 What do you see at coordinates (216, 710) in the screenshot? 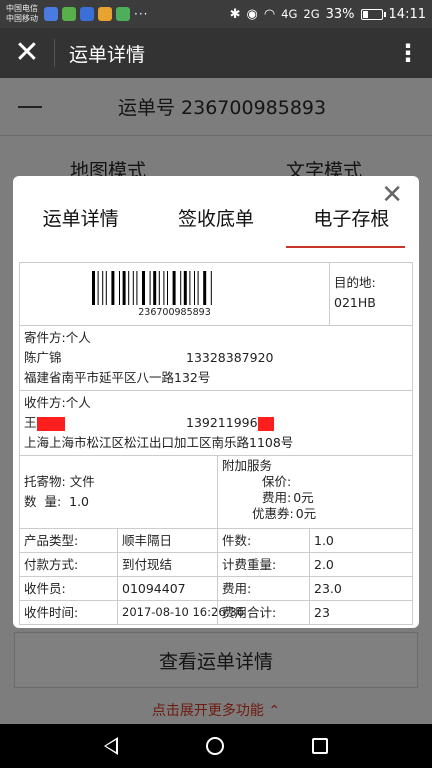
I see `expand-more-link: 点击展开更多功能 ⌃` at bounding box center [216, 710].